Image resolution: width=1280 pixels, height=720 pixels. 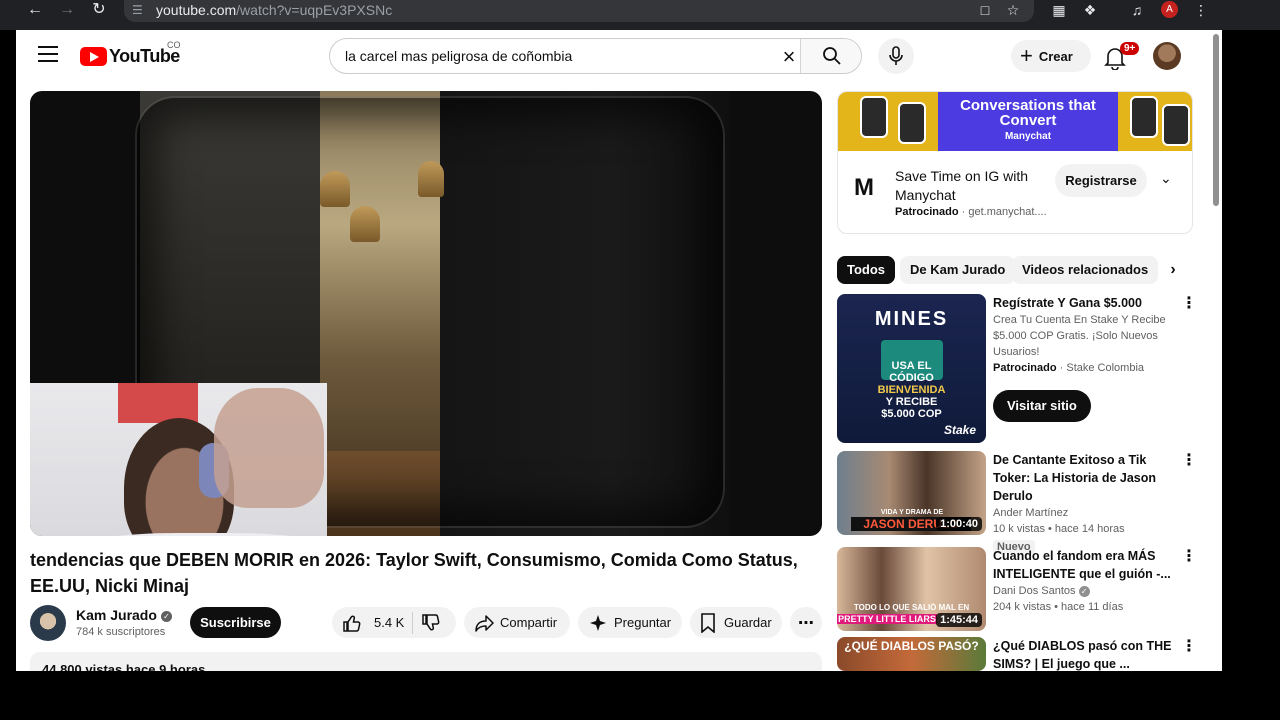 What do you see at coordinates (1201, 10) in the screenshot?
I see `kebab-menu-icon: ⋮` at bounding box center [1201, 10].